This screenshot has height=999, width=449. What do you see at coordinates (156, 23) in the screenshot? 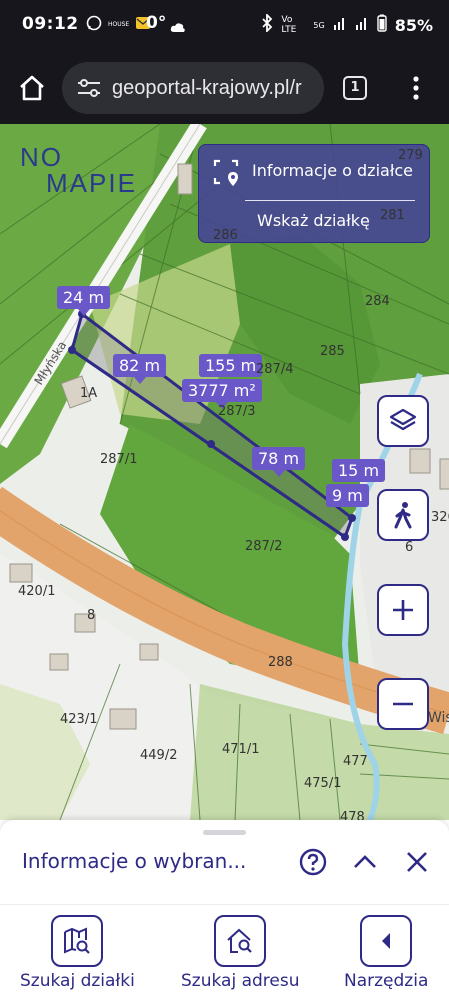
I see `temperature: 0°` at bounding box center [156, 23].